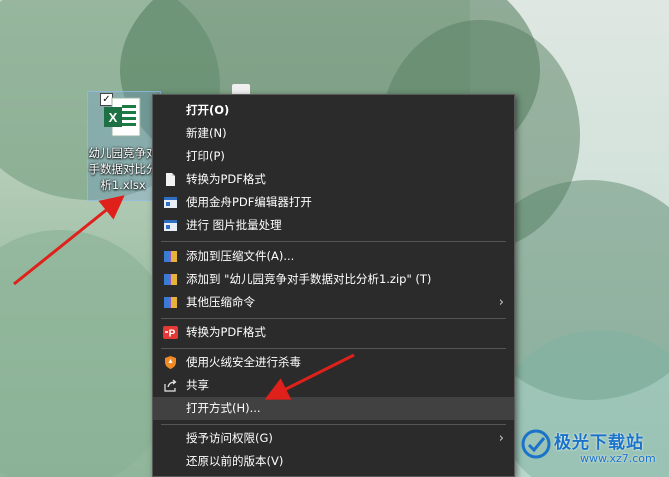 The width and height of the screenshot is (669, 477). I want to click on menu-item-label: 添加到 "幼儿园竞争对手数据对比分析1.zip" (T), so click(309, 279).